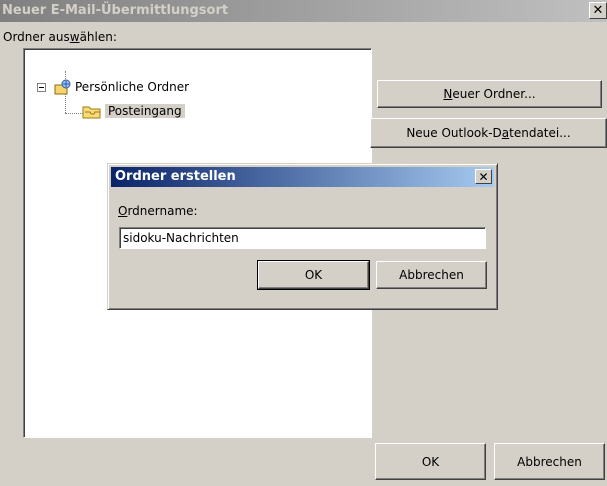 This screenshot has height=486, width=607. What do you see at coordinates (158, 211) in the screenshot?
I see `folder-name-label: Ordnername:` at bounding box center [158, 211].